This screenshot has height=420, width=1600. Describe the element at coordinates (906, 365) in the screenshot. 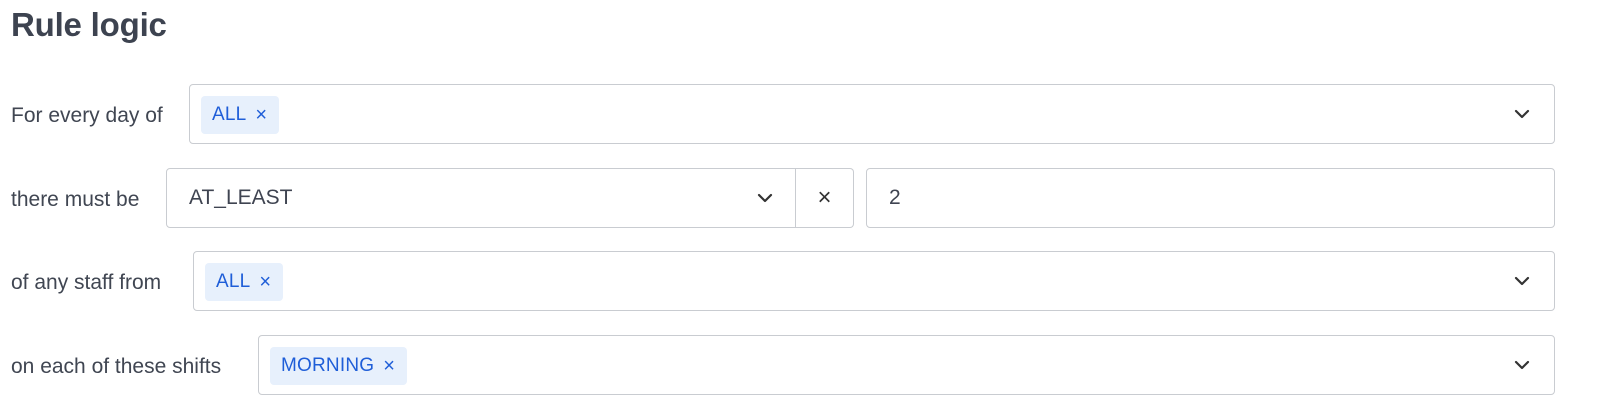

I see `shifts-select: MORNING ×` at that location.